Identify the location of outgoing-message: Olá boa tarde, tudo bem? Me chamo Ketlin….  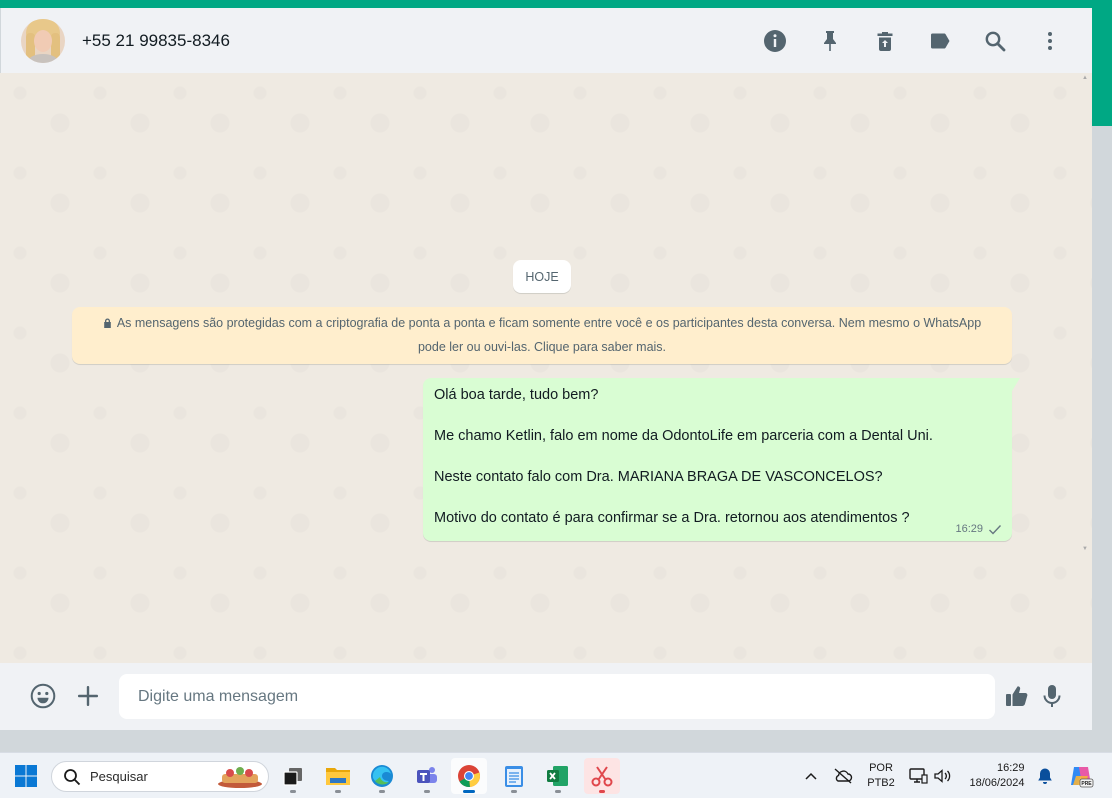
(721, 459).